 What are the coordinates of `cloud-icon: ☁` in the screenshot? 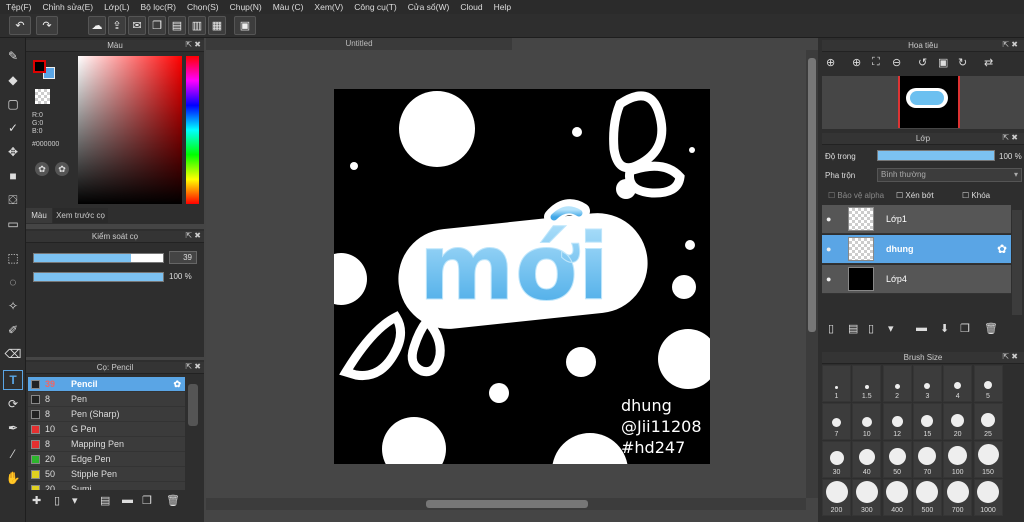 It's located at (97, 25).